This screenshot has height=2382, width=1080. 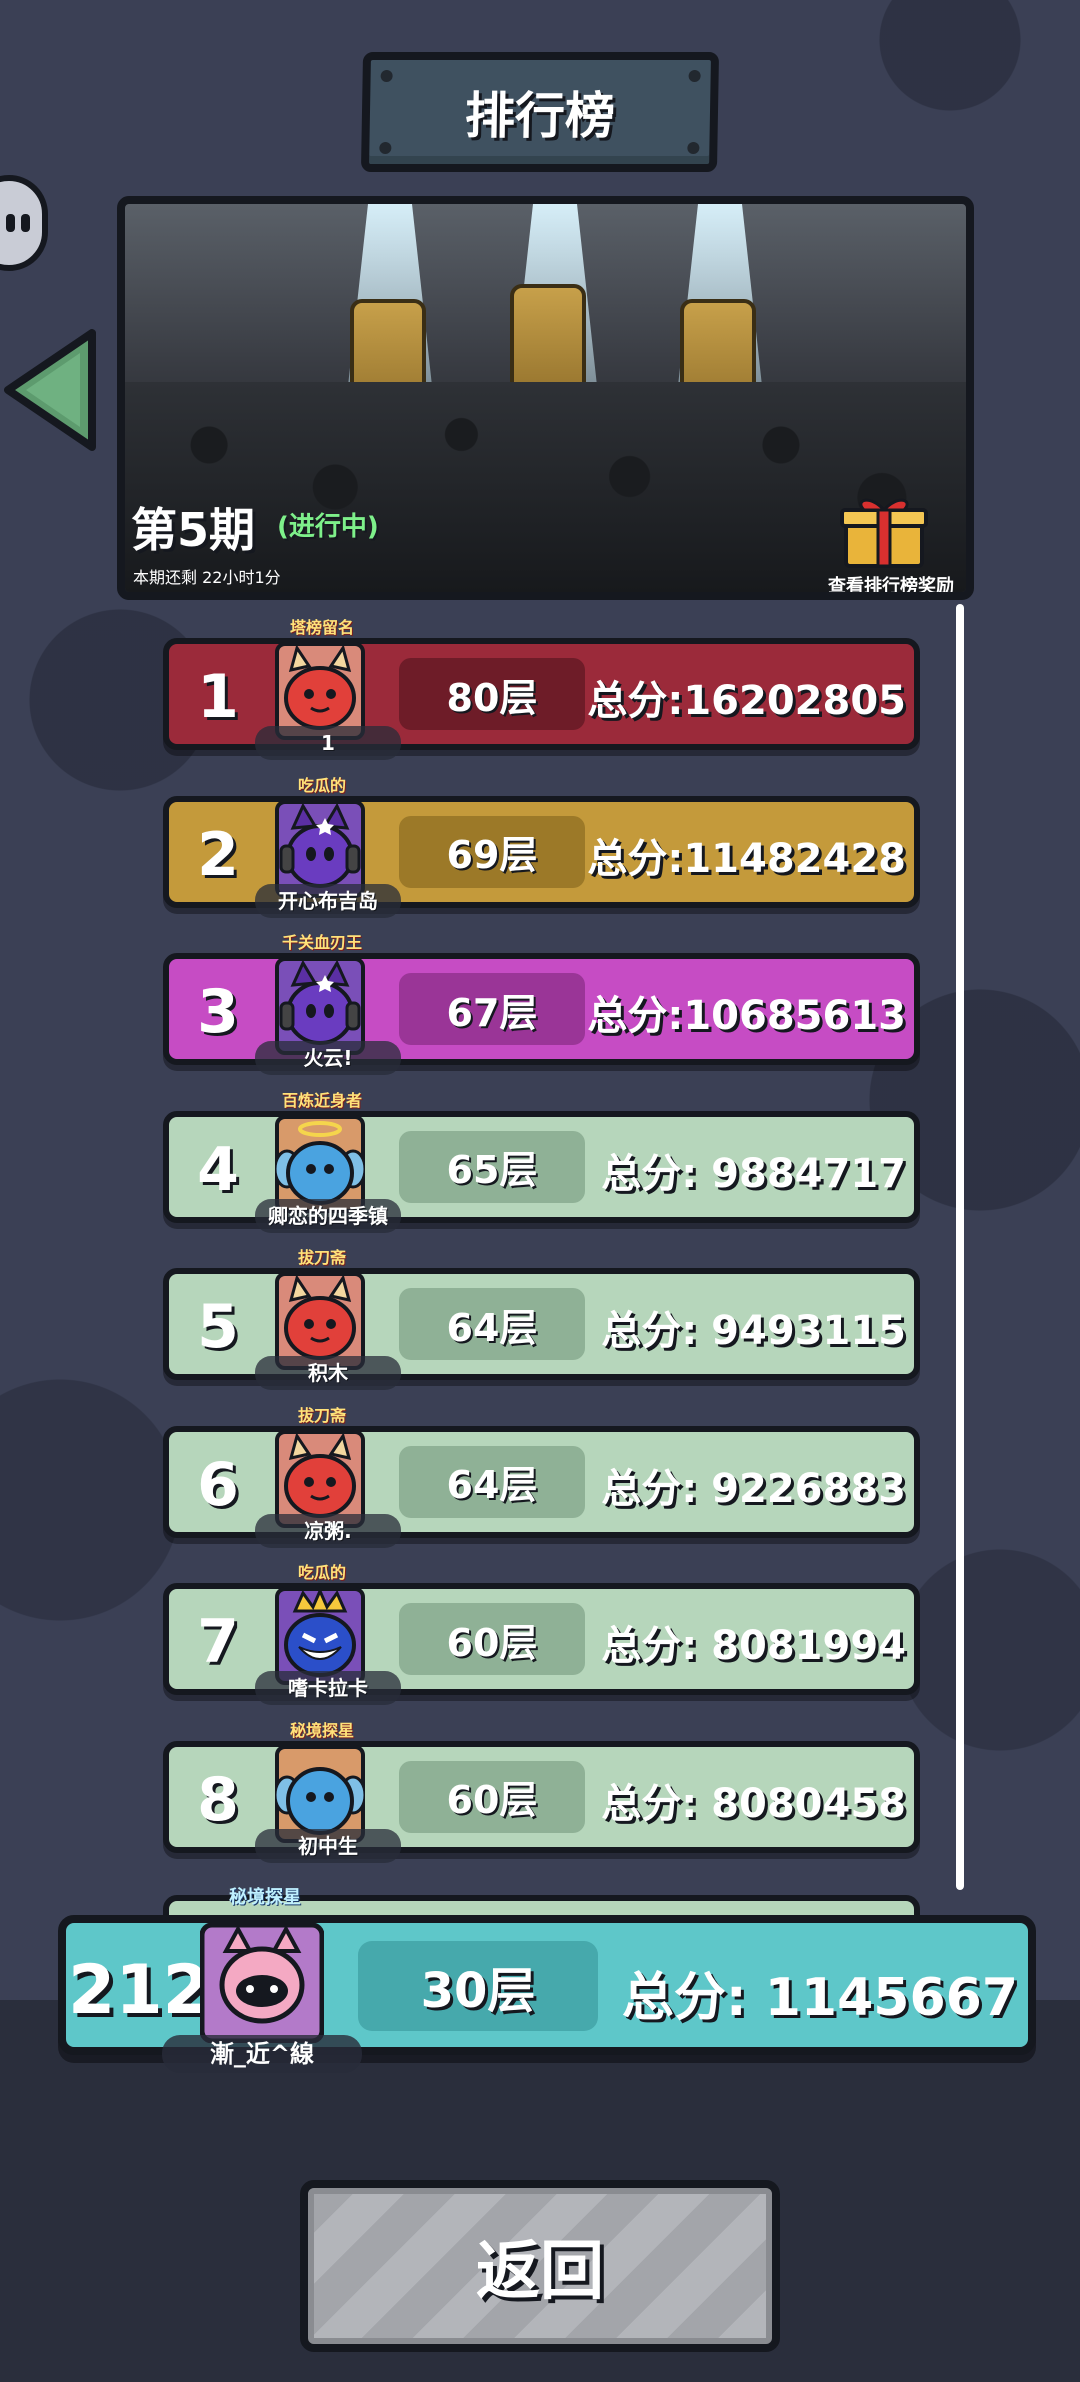 I want to click on my-floor-value: 30层, so click(x=478, y=1986).